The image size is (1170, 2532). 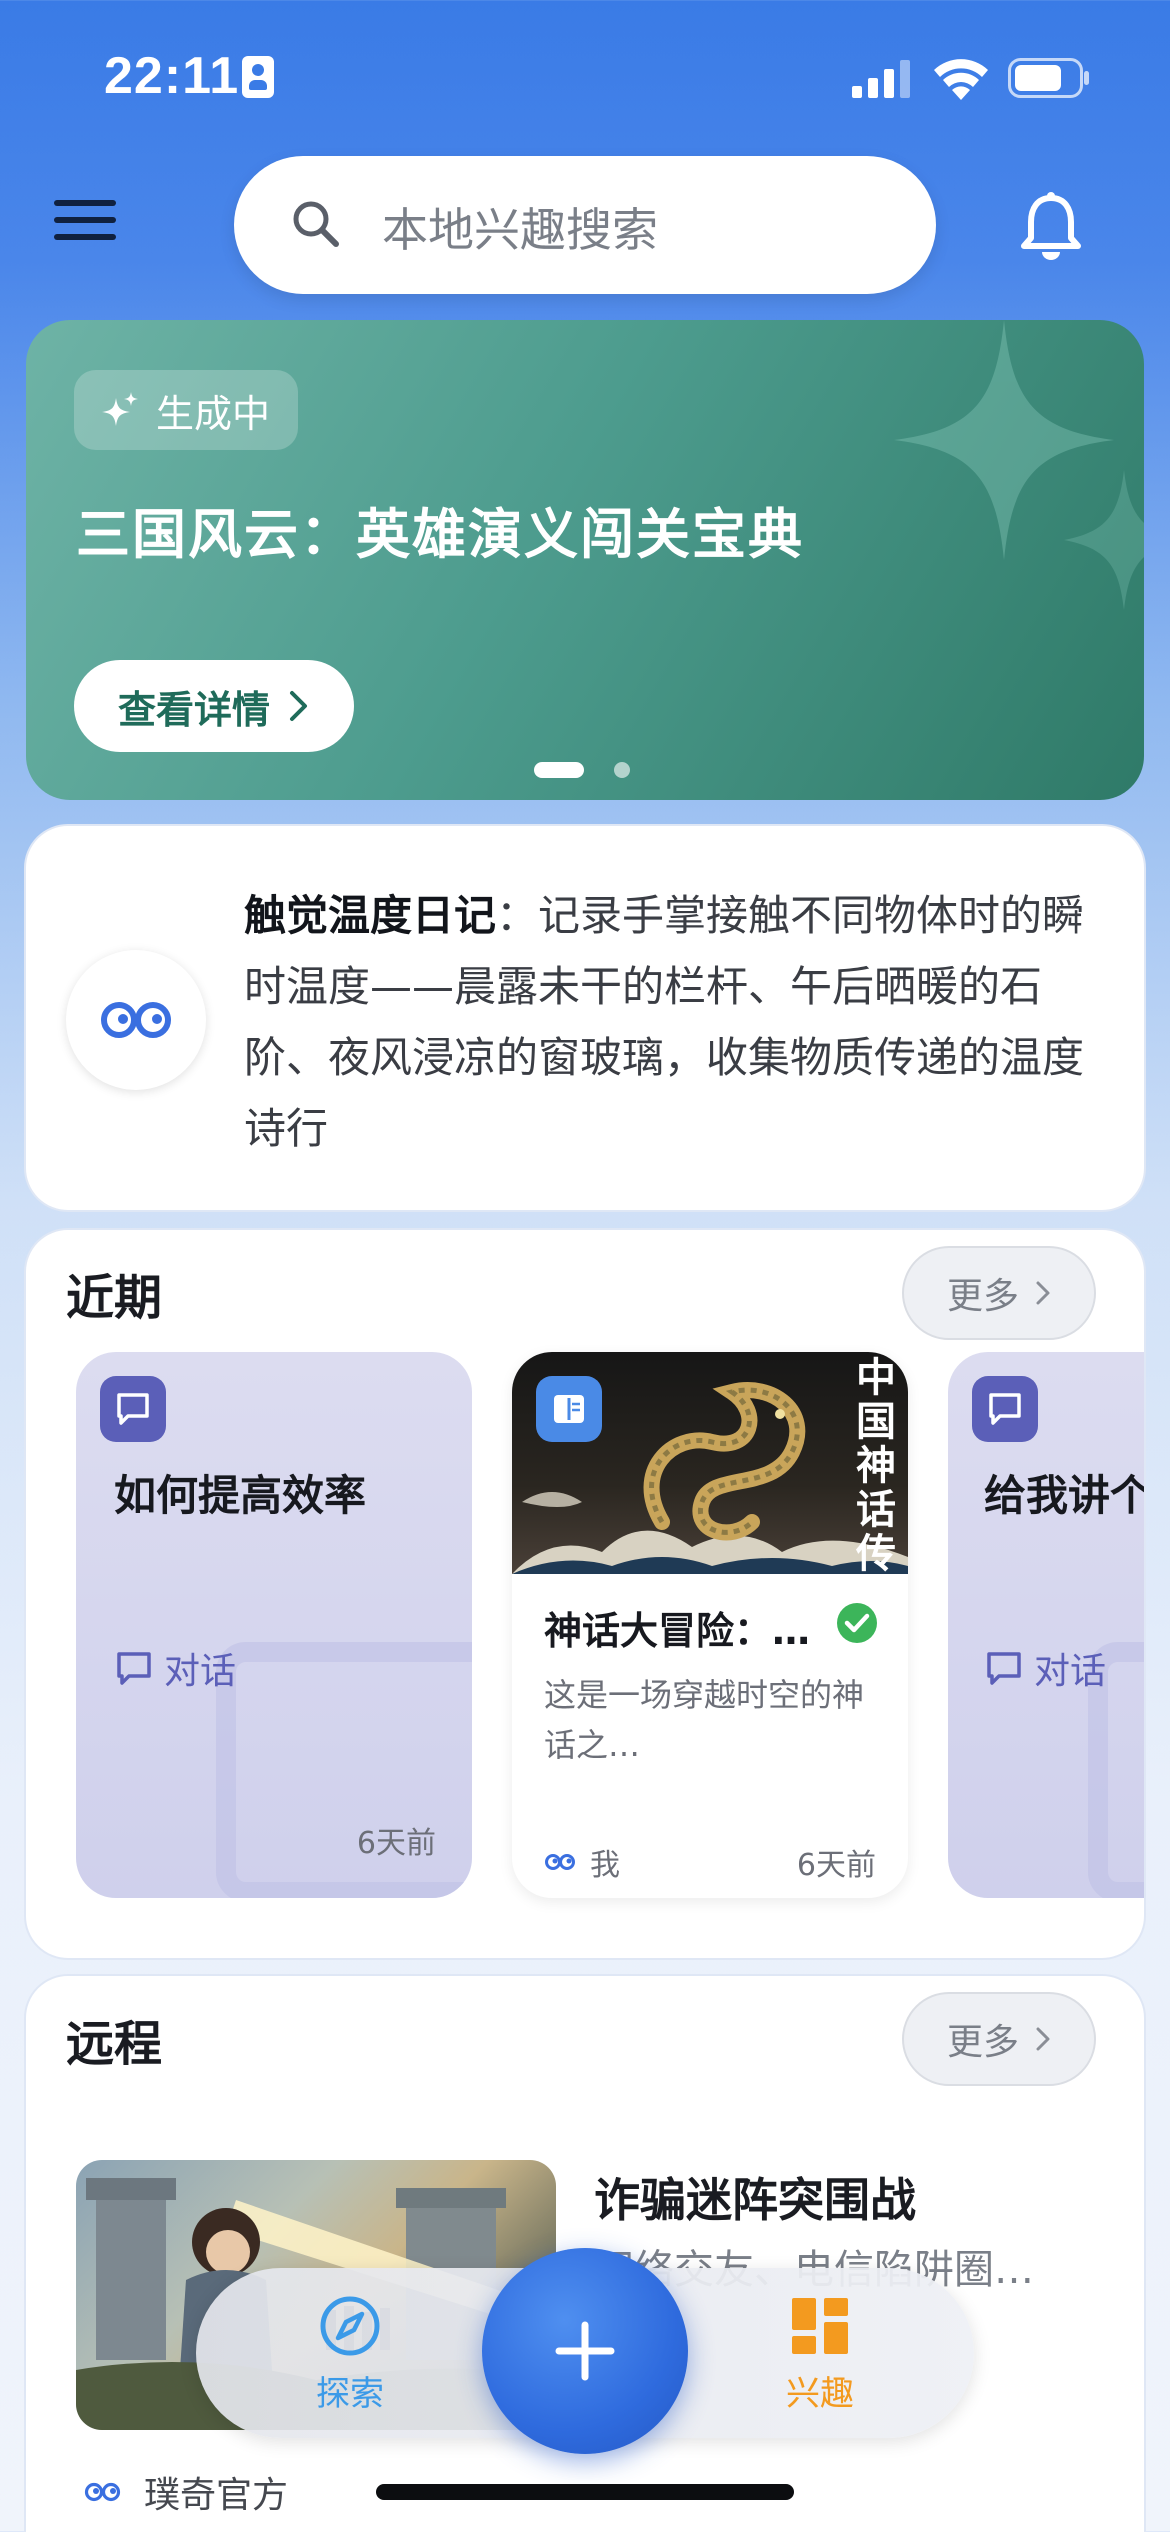 I want to click on id-card-icon, so click(x=258, y=77).